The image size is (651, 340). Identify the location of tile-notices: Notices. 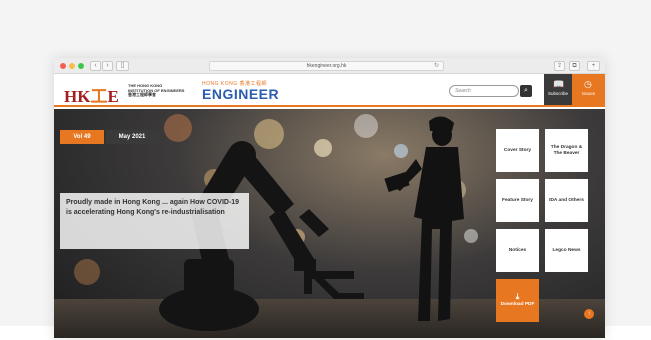
(517, 250).